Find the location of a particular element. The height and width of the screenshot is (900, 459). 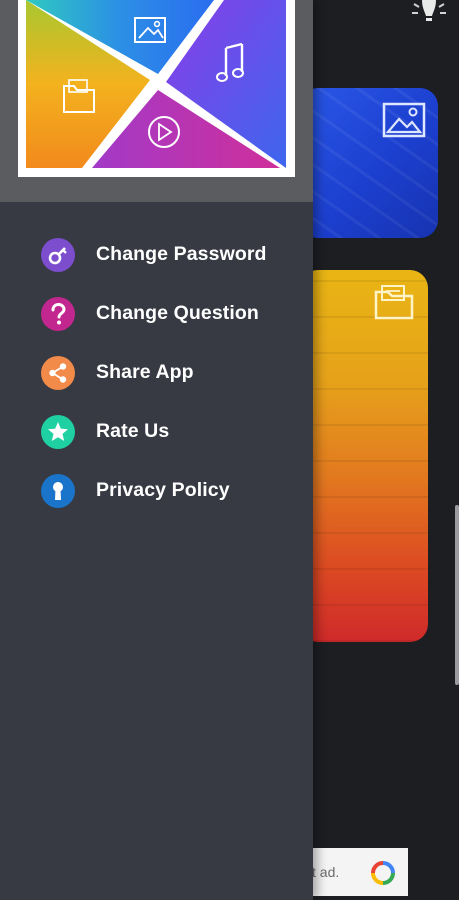

menu-label: Privacy Policy is located at coordinates (163, 490).